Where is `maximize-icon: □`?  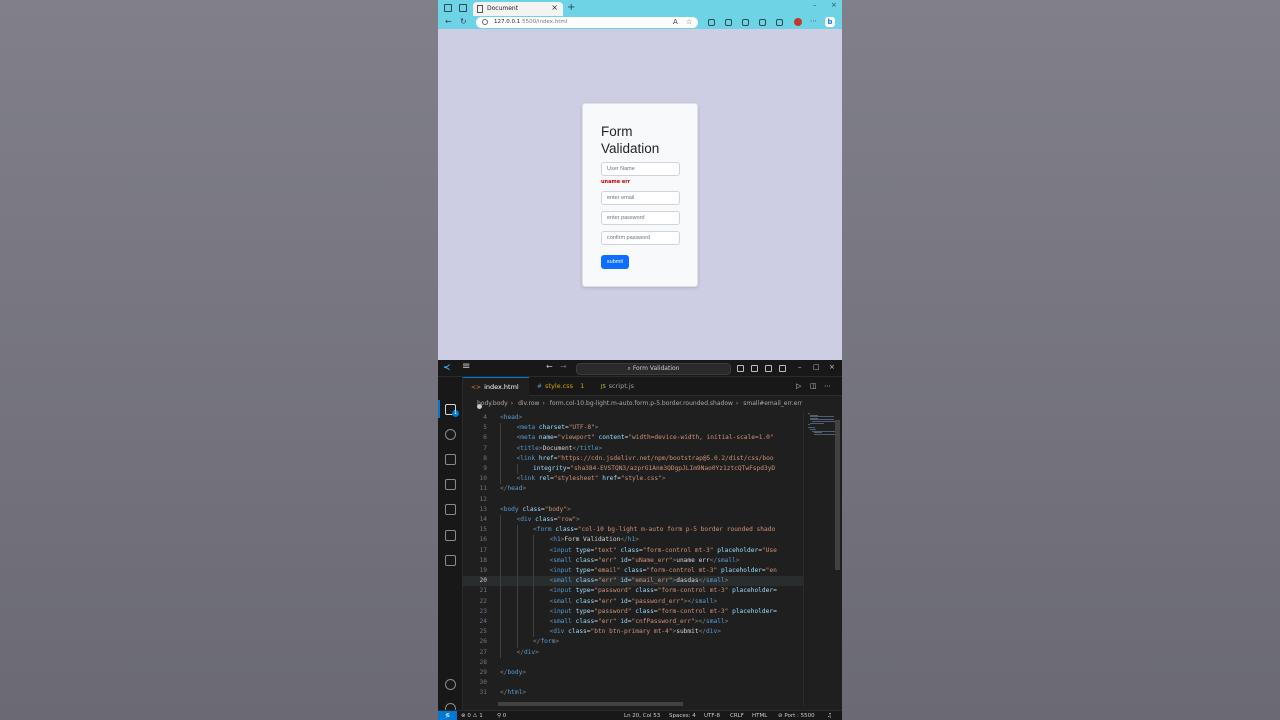
maximize-icon: □ is located at coordinates (816, 367).